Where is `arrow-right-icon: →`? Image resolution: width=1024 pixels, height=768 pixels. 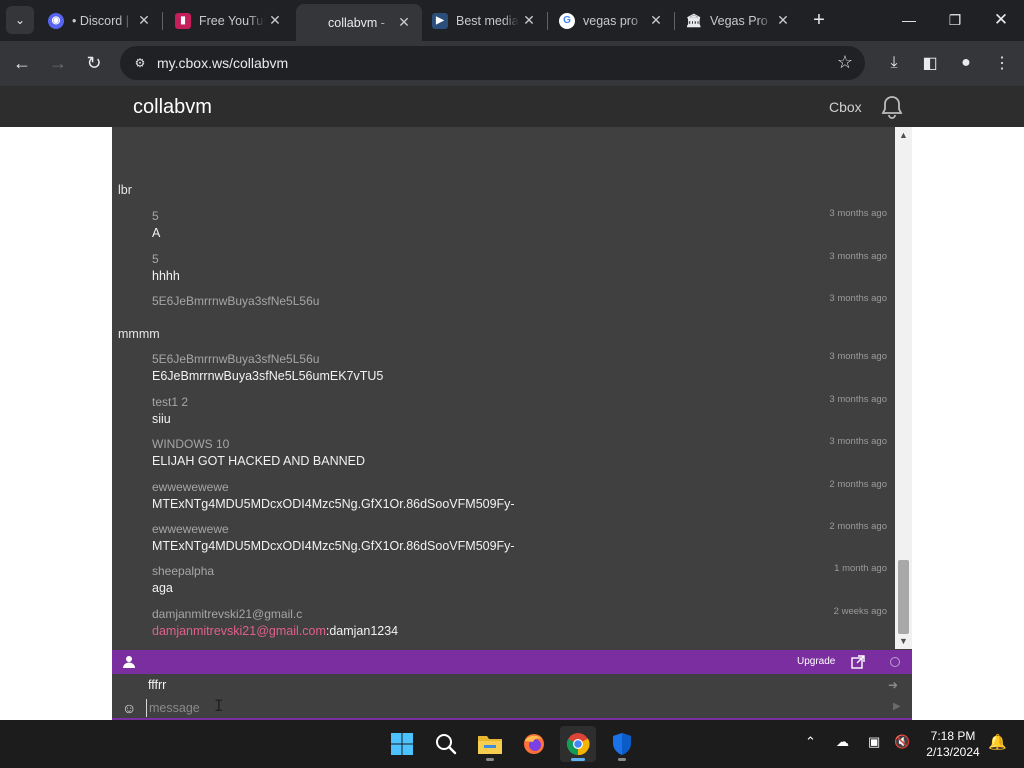
arrow-right-icon: → is located at coordinates (58, 62).